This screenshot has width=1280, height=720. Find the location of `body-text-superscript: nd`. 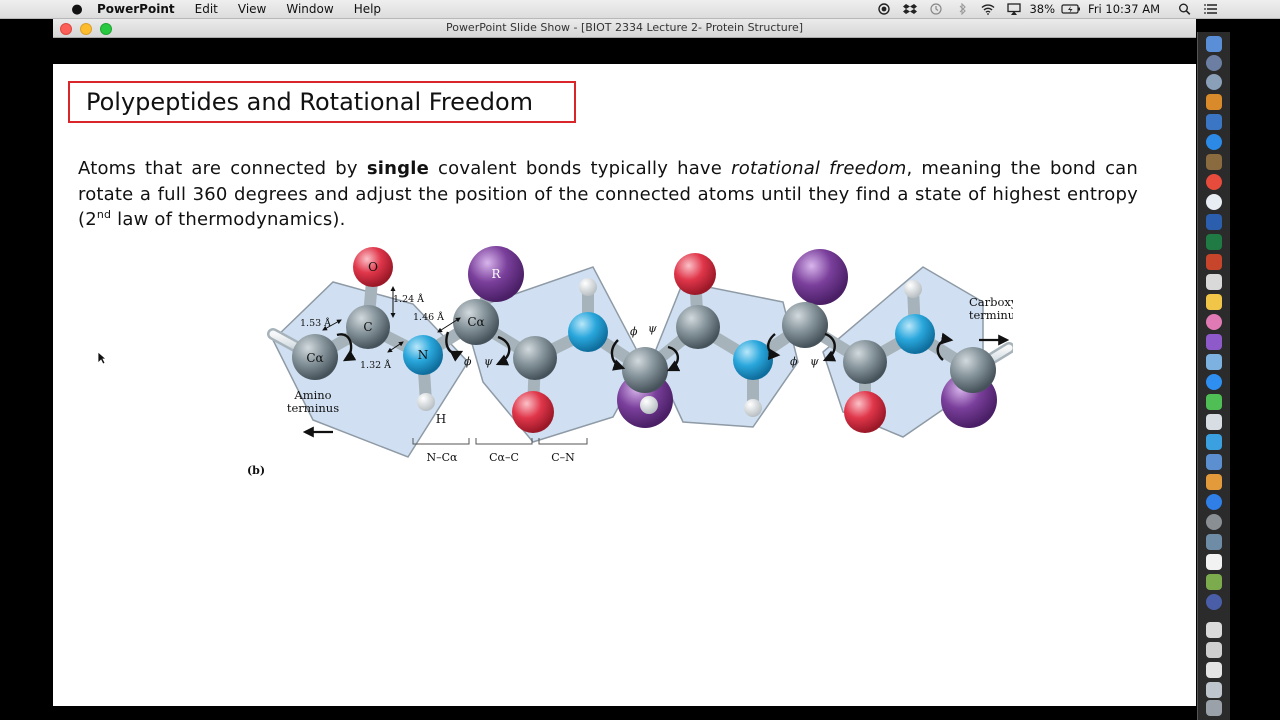

body-text-superscript: nd is located at coordinates (104, 214).